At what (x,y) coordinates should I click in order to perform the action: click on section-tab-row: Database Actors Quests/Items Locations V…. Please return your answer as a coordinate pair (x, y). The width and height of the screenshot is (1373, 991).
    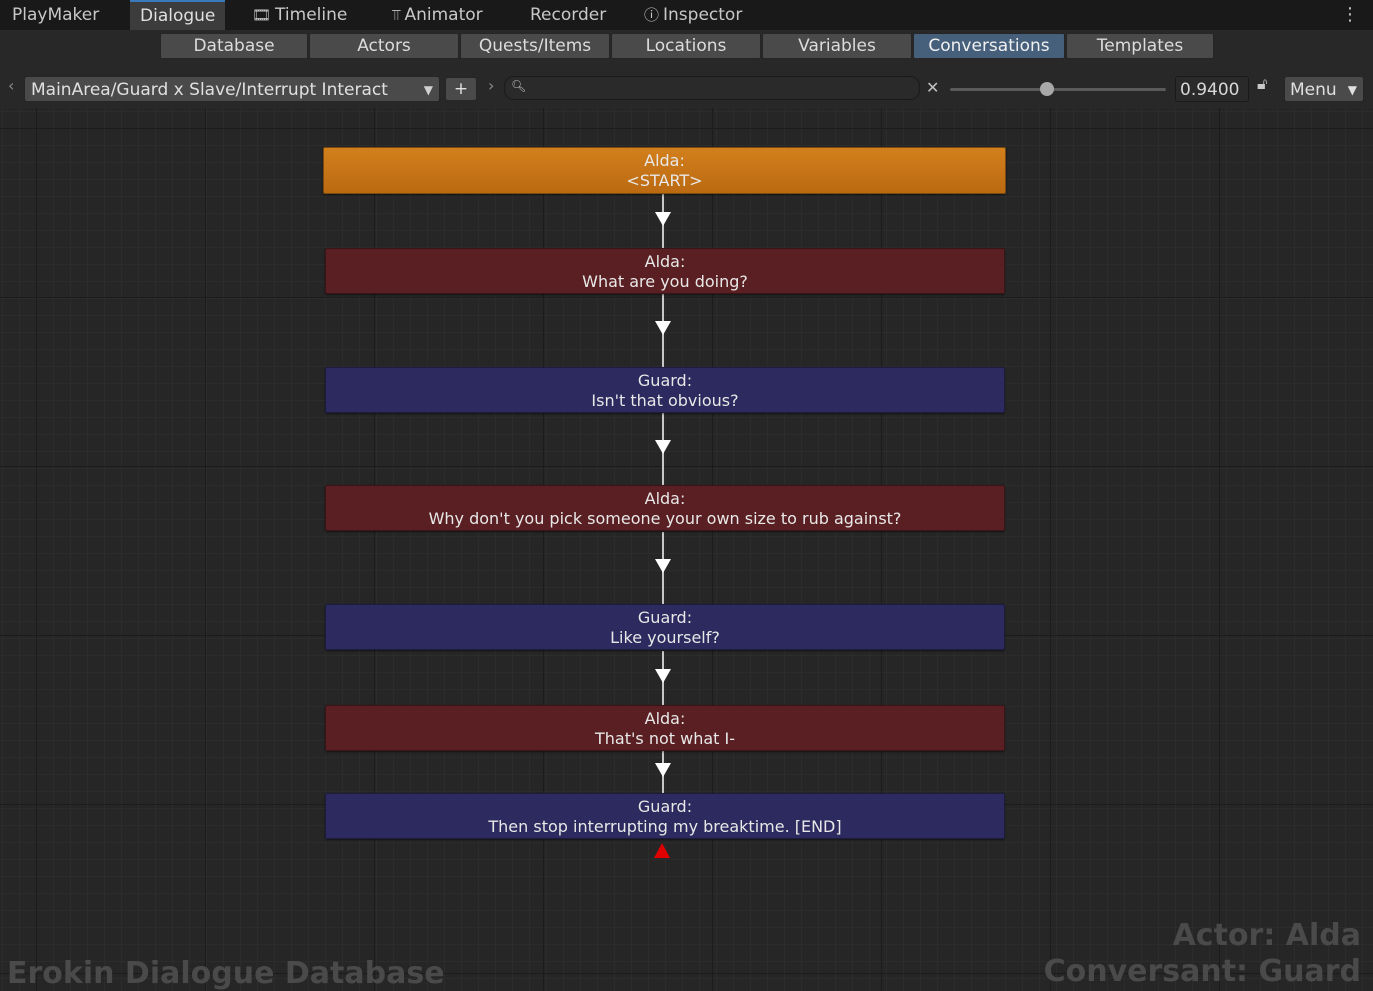
    Looking at the image, I should click on (686, 46).